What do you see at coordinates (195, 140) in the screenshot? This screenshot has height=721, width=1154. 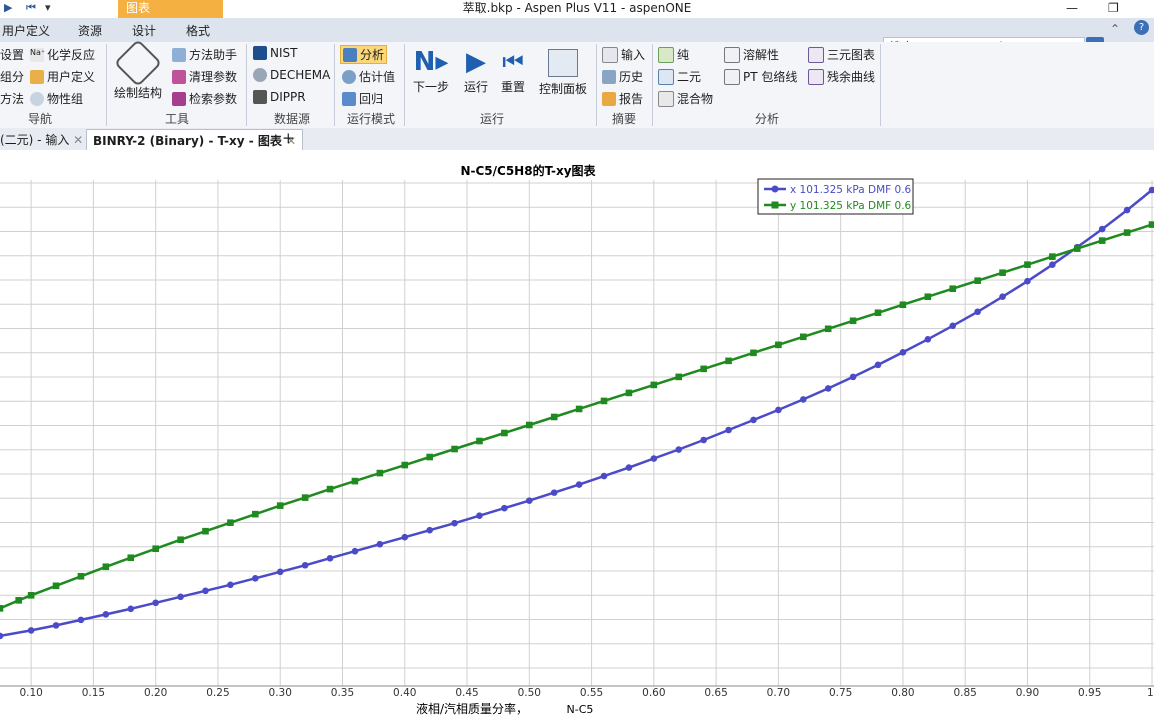 I see `tab-txy-chart: BINRY-2 (Binary) - T-xy - 图表 ✕` at bounding box center [195, 140].